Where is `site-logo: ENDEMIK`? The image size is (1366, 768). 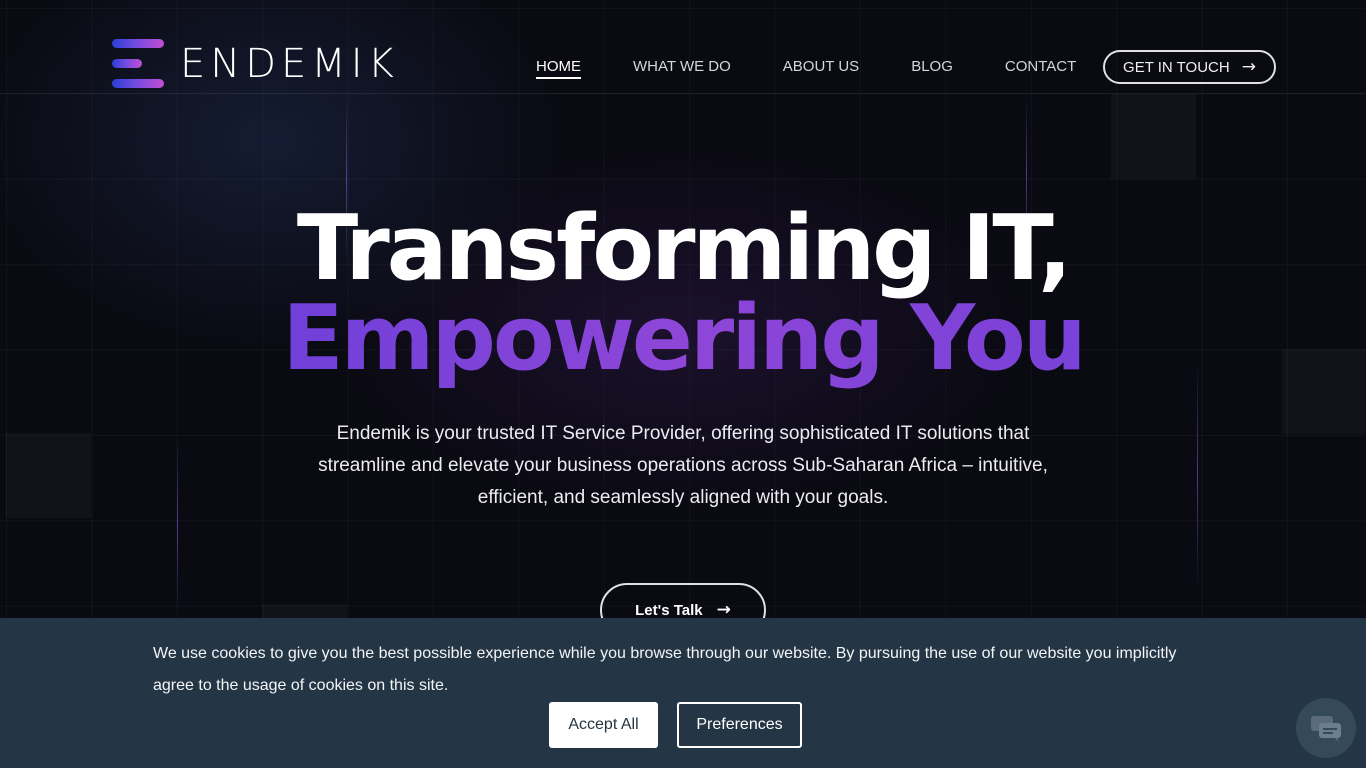
site-logo: ENDEMIK is located at coordinates (255, 64).